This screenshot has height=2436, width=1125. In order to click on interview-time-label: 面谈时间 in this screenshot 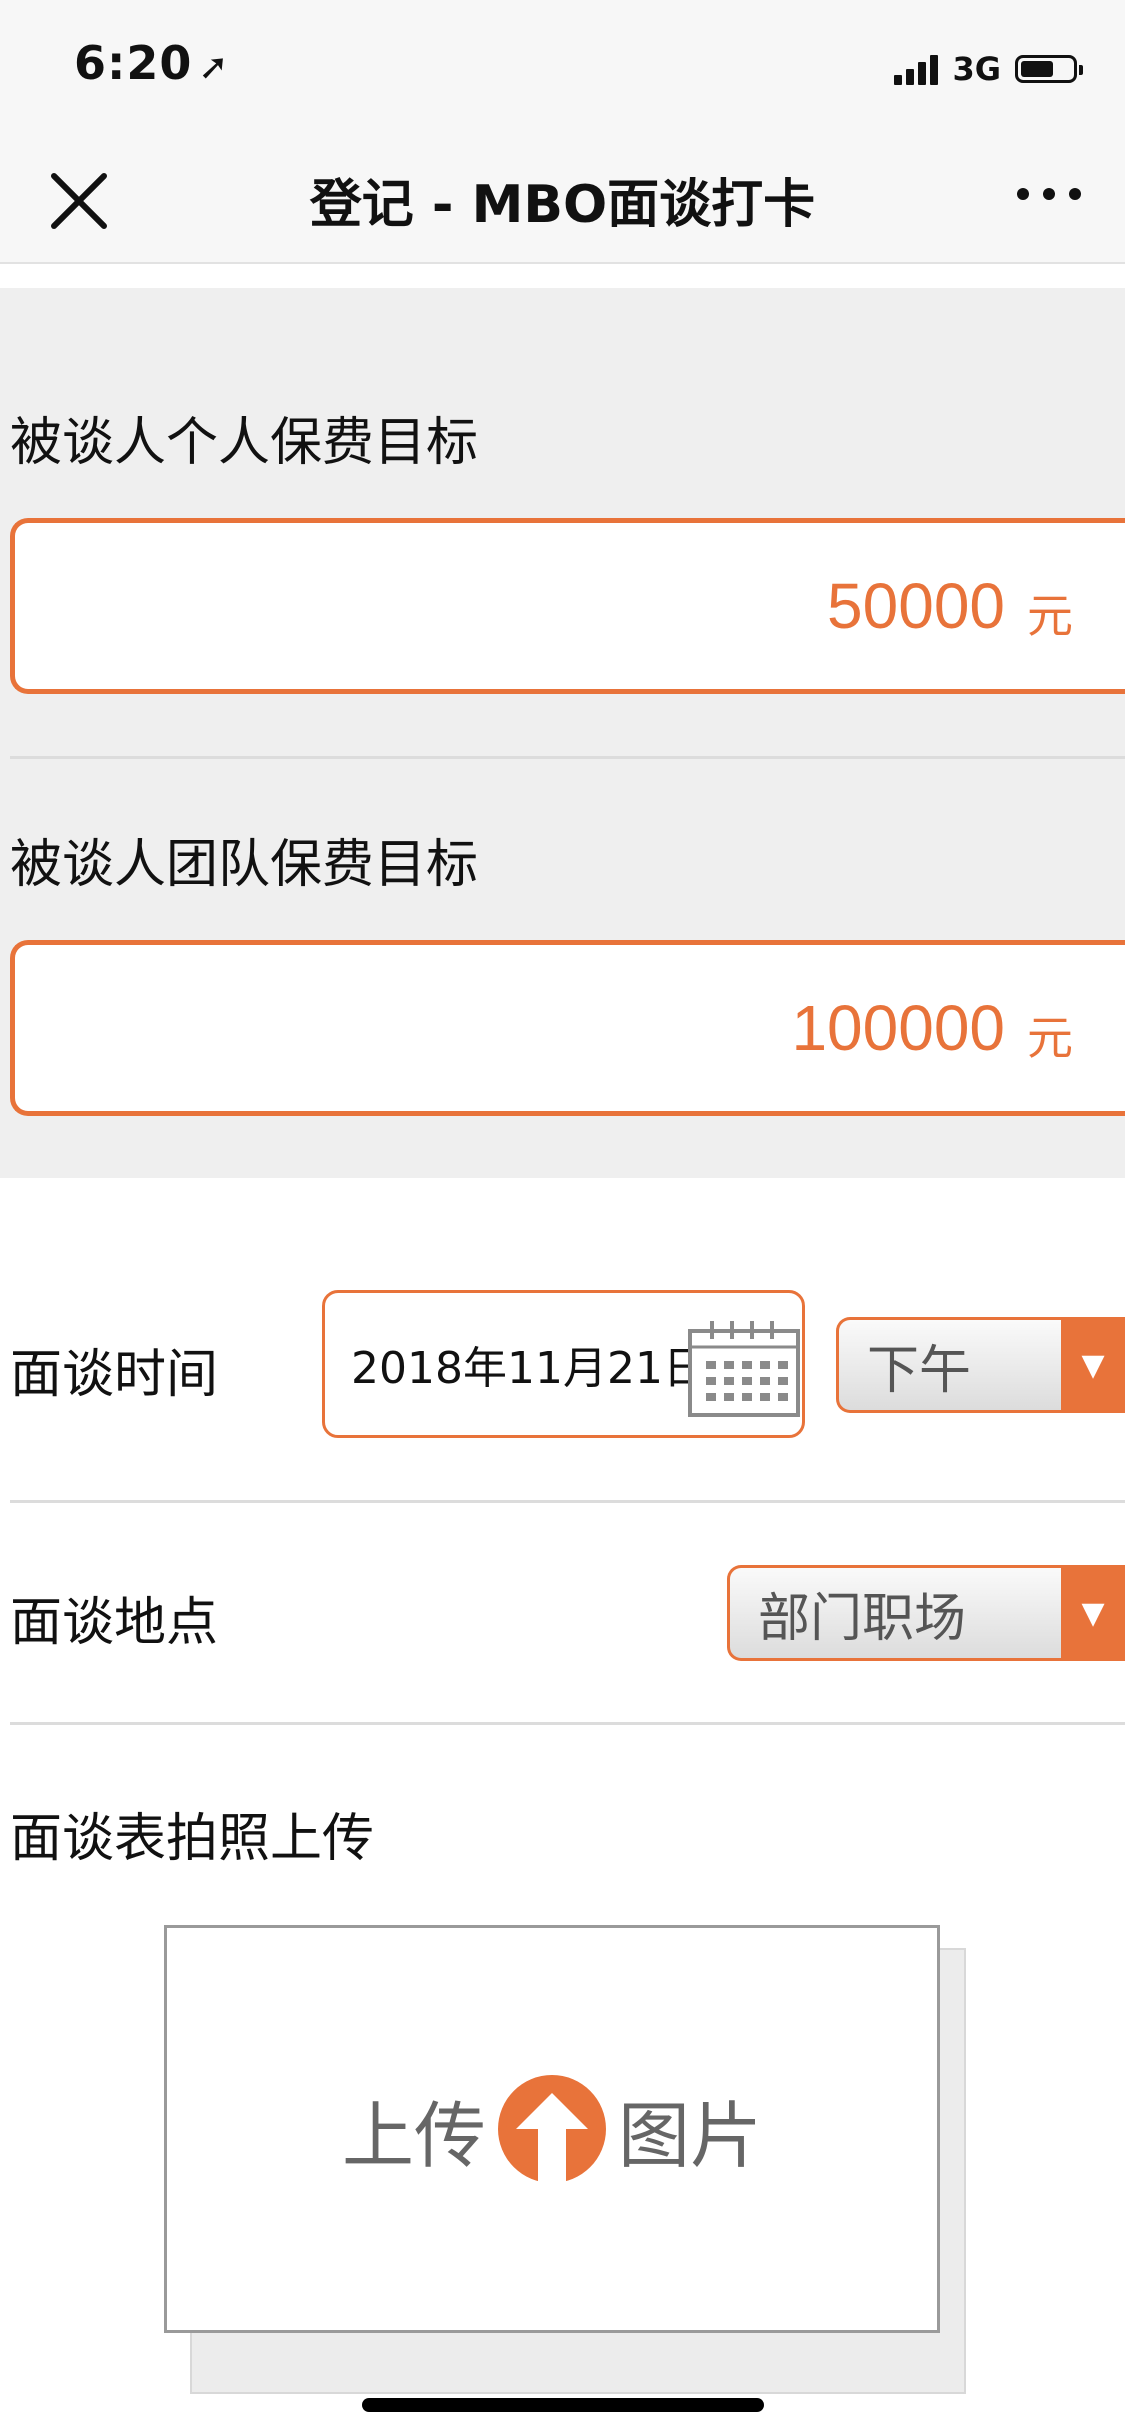, I will do `click(114, 1375)`.